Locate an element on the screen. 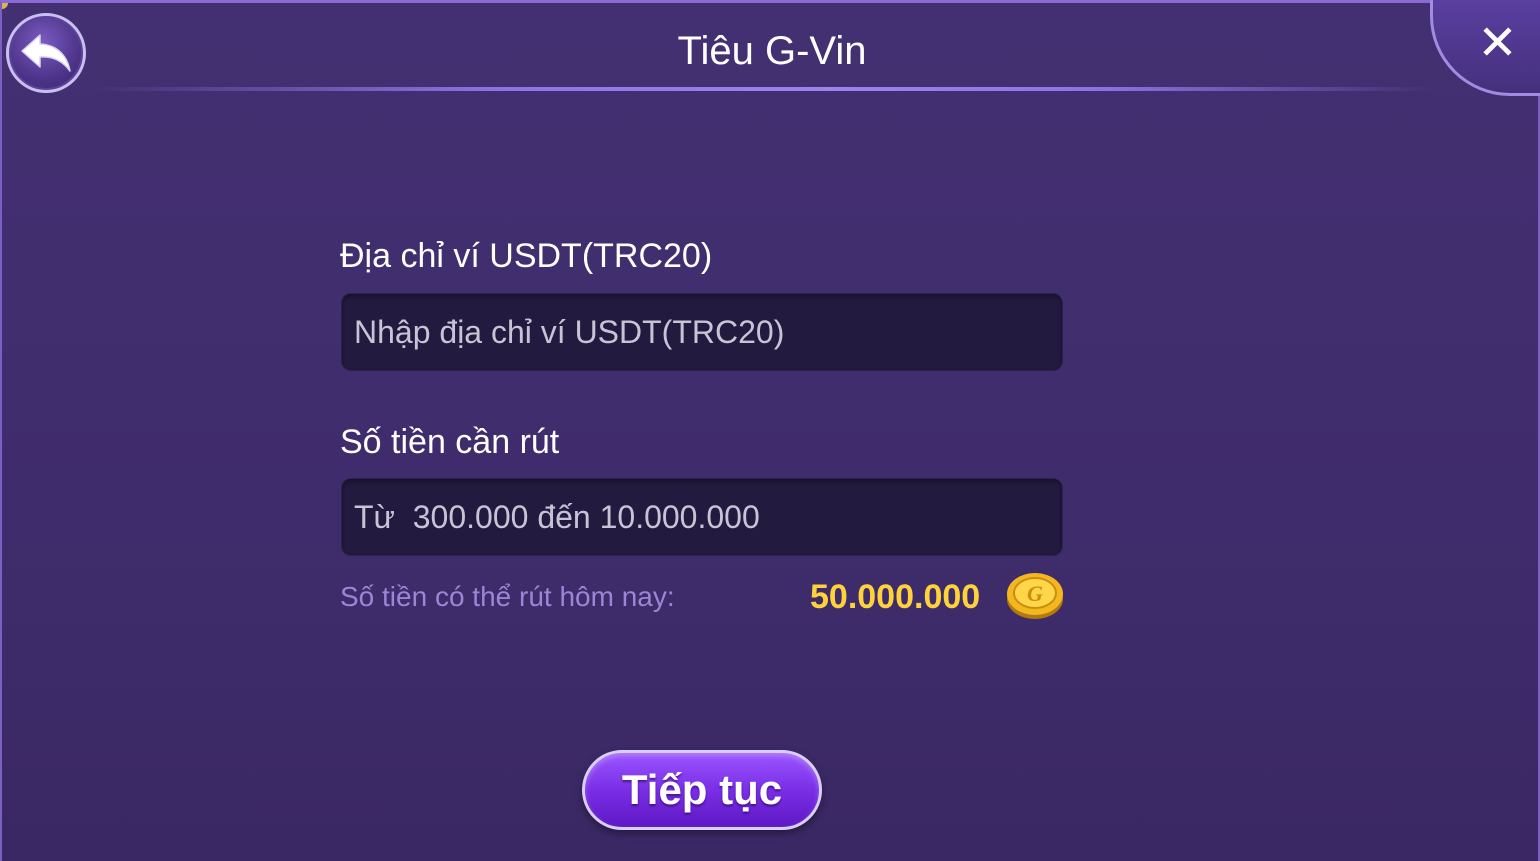 The width and height of the screenshot is (1540, 861). corner-decoration is located at coordinates (5, 6).